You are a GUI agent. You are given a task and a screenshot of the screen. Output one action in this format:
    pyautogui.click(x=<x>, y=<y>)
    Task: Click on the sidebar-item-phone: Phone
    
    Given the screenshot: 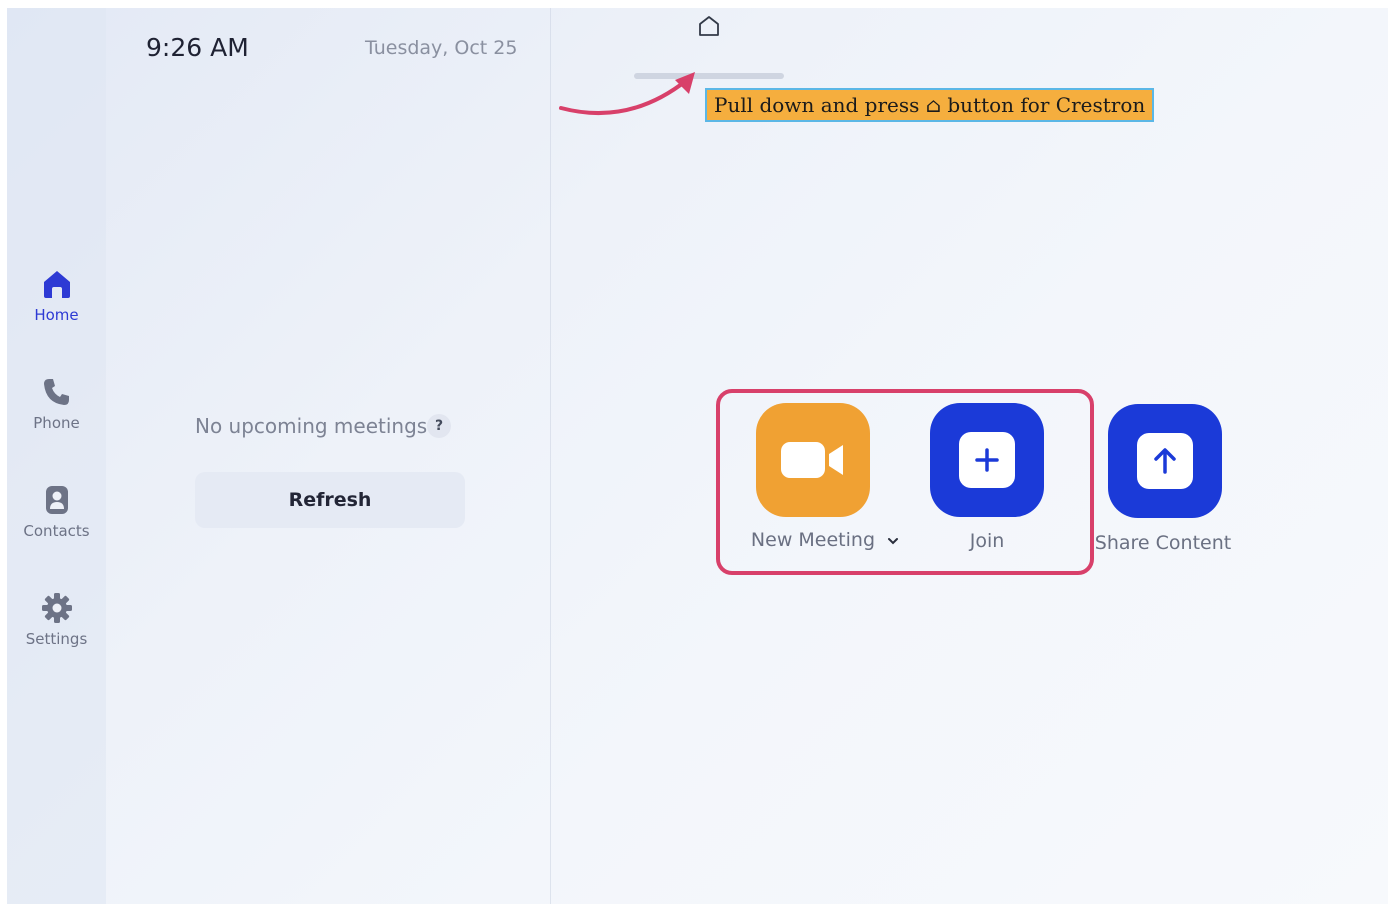 What is the action you would take?
    pyautogui.click(x=56, y=404)
    